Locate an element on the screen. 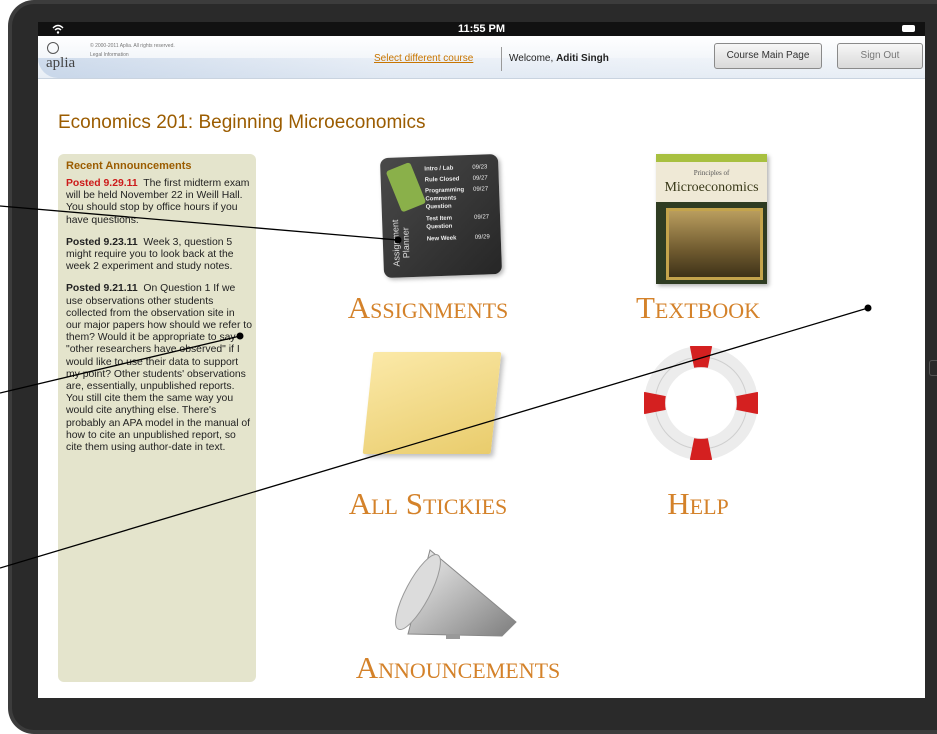 This screenshot has height=734, width=937. copyright-line: © 2000-2011 Aplia. All rights reserved. is located at coordinates (132, 46).